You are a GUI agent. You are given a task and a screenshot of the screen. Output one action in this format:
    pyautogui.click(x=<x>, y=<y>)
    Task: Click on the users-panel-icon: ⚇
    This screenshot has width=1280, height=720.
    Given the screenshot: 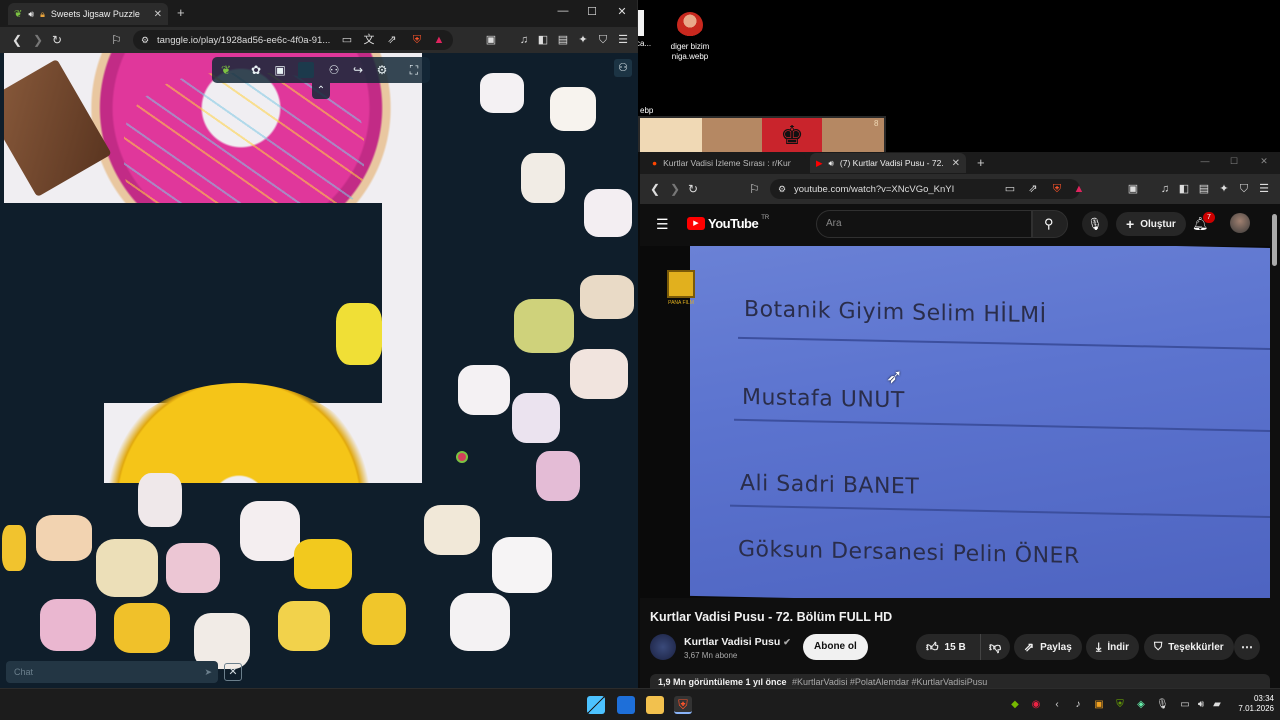 What is the action you would take?
    pyautogui.click(x=623, y=68)
    